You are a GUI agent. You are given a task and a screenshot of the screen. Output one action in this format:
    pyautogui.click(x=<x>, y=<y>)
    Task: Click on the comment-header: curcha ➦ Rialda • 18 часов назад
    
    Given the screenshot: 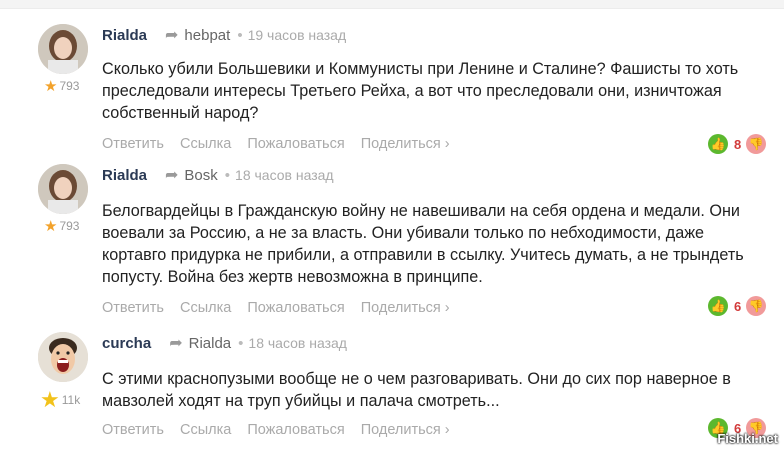 What is the action you would take?
    pyautogui.click(x=224, y=343)
    